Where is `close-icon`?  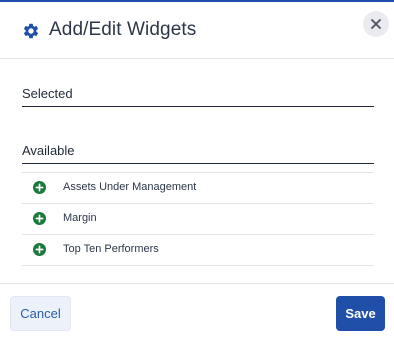
close-icon is located at coordinates (376, 24).